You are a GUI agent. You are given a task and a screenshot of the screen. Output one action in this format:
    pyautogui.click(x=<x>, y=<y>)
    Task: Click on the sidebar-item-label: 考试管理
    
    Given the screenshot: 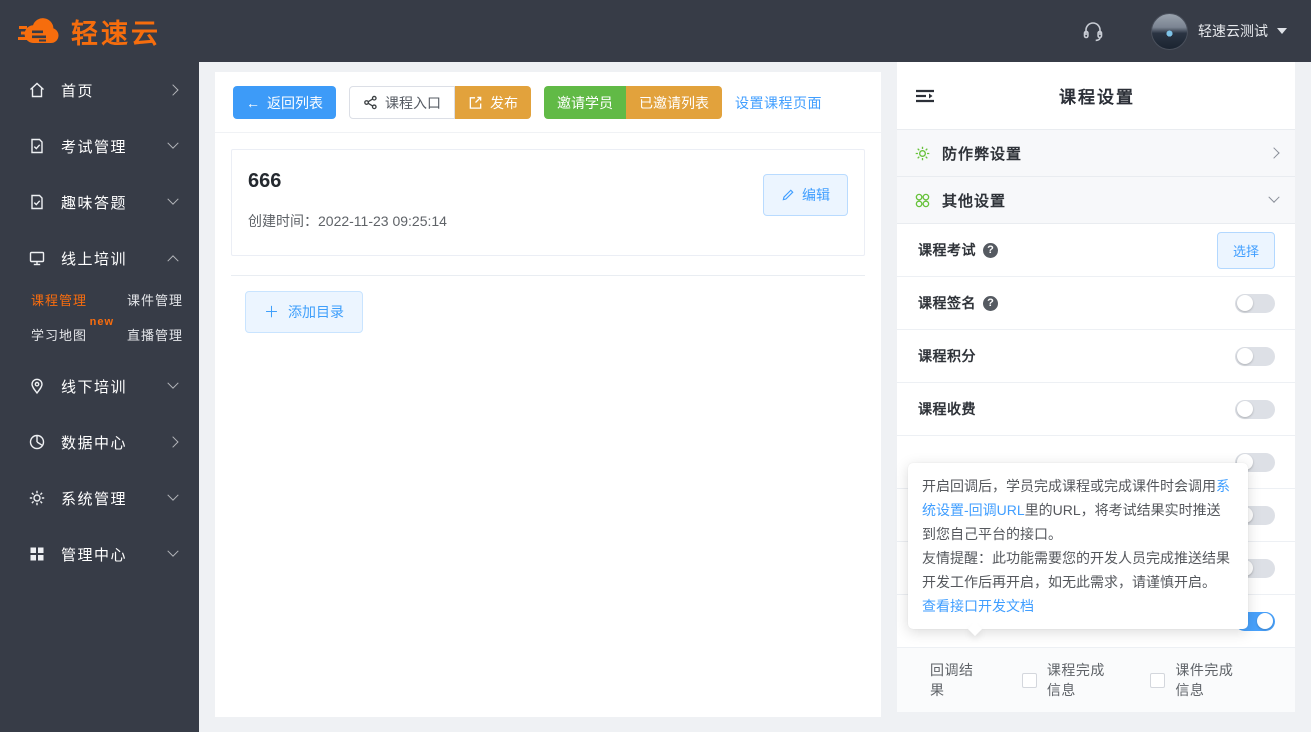 What is the action you would take?
    pyautogui.click(x=94, y=147)
    